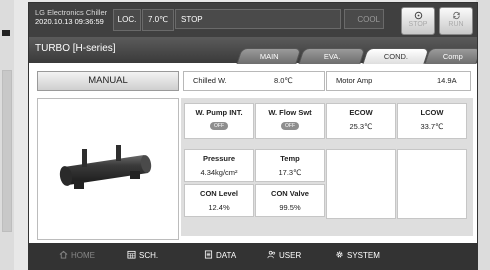 This screenshot has width=490, height=270. What do you see at coordinates (219, 200) in the screenshot?
I see `con-level-cell: CON Level 12.4%` at bounding box center [219, 200].